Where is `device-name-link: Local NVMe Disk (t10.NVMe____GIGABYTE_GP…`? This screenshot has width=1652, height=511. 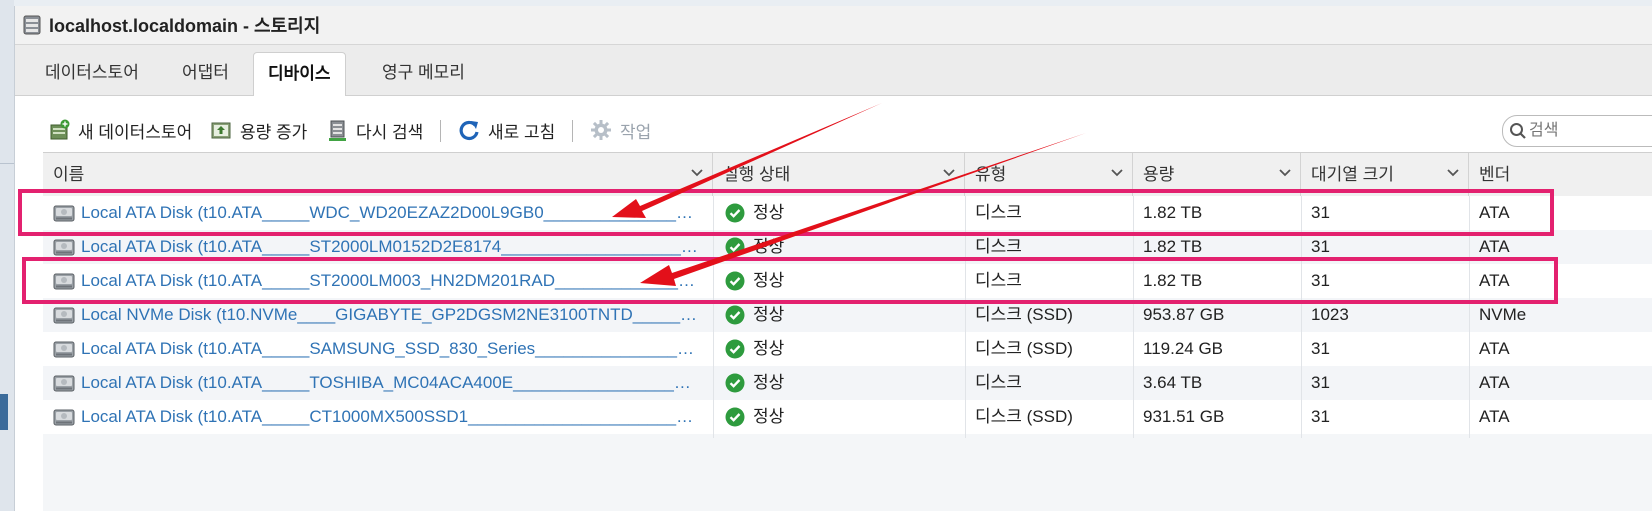
device-name-link: Local NVMe Disk (t10.NVMe____GIGABYTE_GP… is located at coordinates (390, 315).